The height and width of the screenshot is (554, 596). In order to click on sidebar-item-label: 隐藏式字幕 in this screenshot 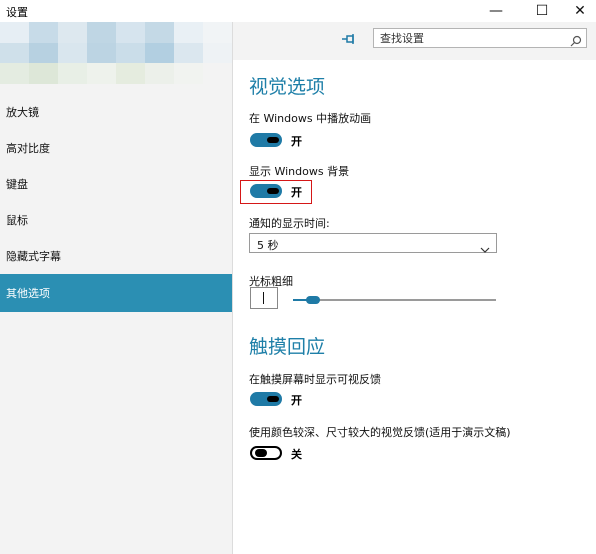, I will do `click(33, 256)`.